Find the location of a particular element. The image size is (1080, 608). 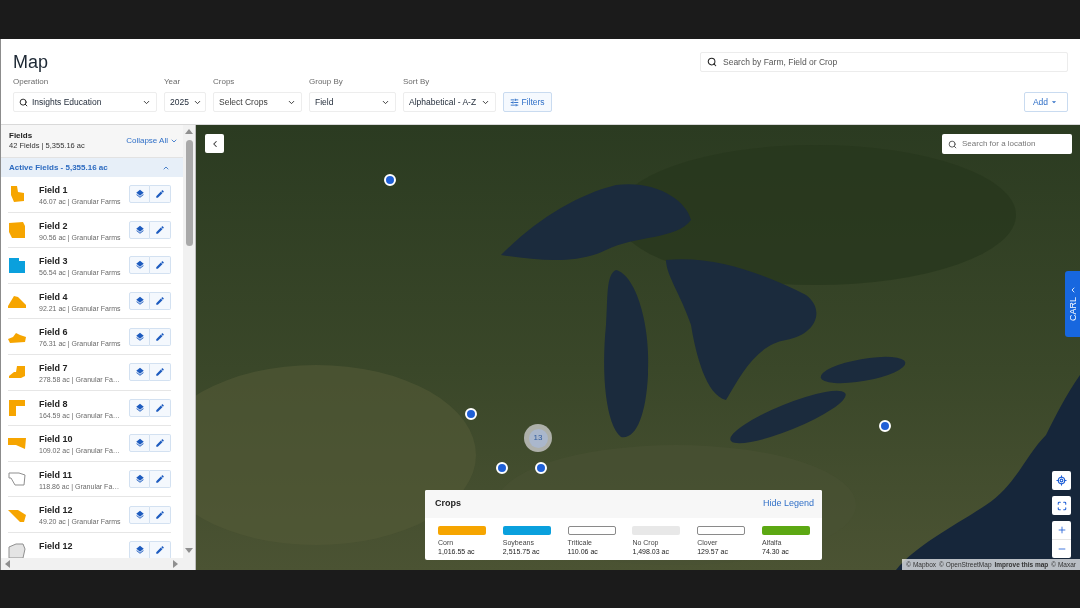

field-name: Field 6 is located at coordinates (54, 333).